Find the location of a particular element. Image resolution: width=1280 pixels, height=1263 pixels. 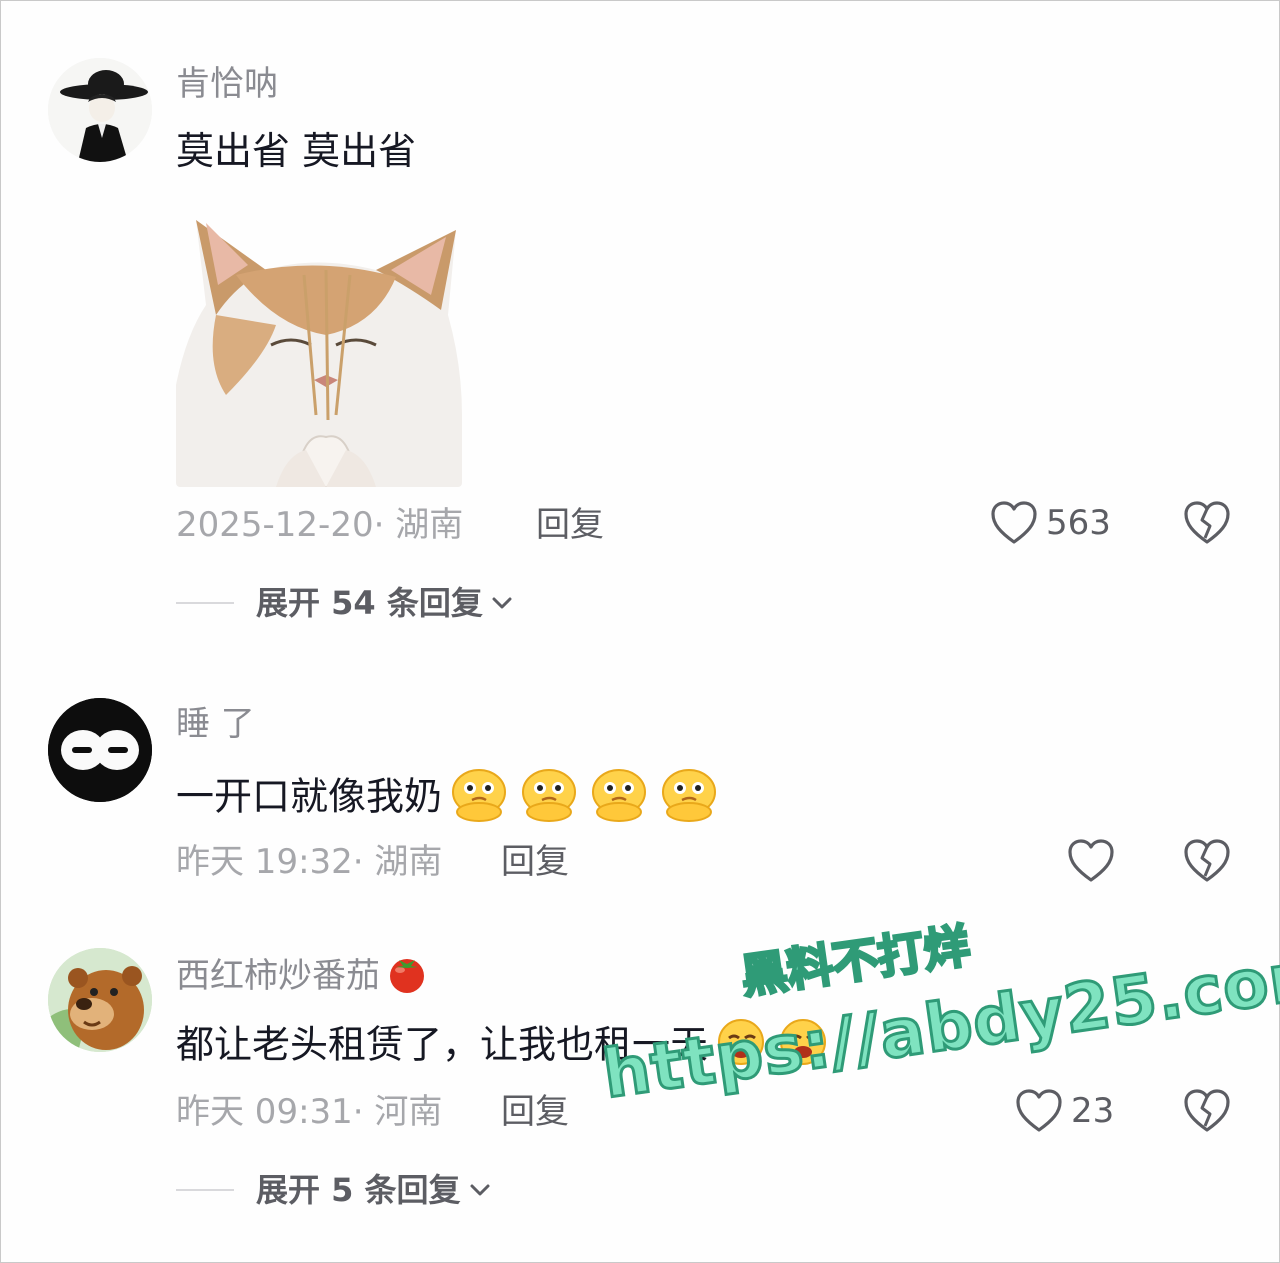

username: 睡 了 is located at coordinates (215, 724).